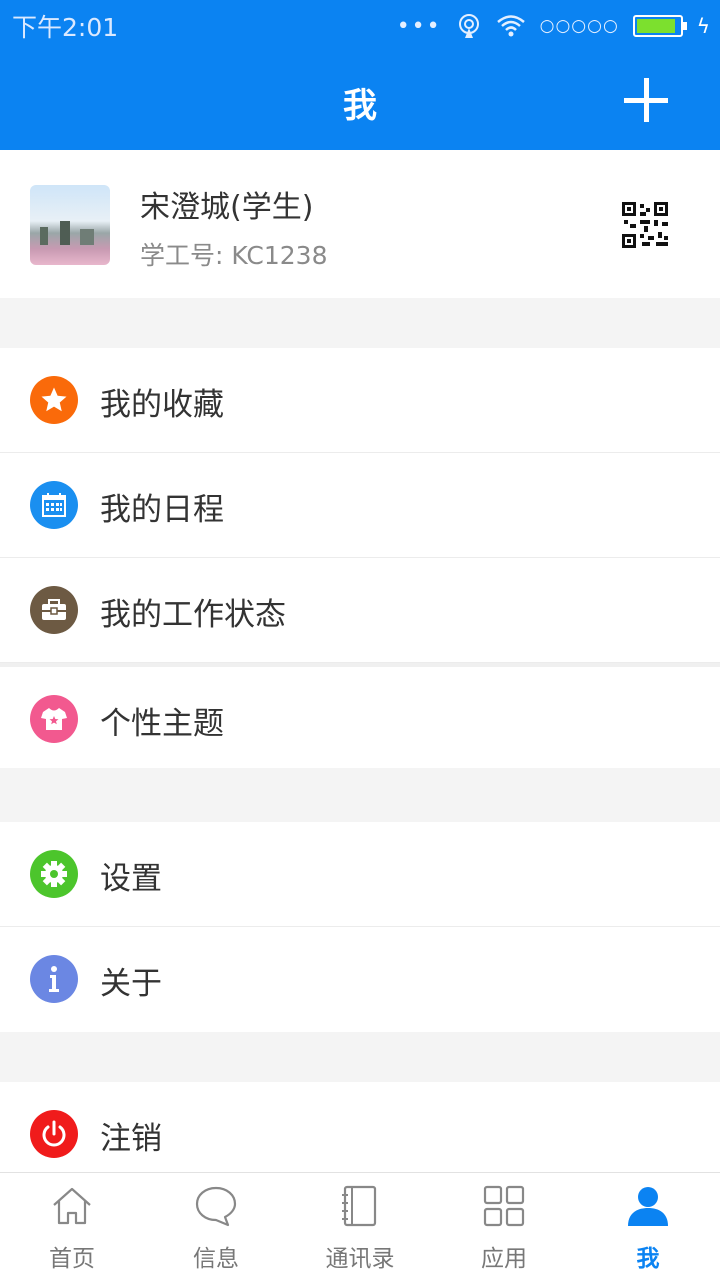  What do you see at coordinates (360, 1259) in the screenshot?
I see `tab-label: 通讯录` at bounding box center [360, 1259].